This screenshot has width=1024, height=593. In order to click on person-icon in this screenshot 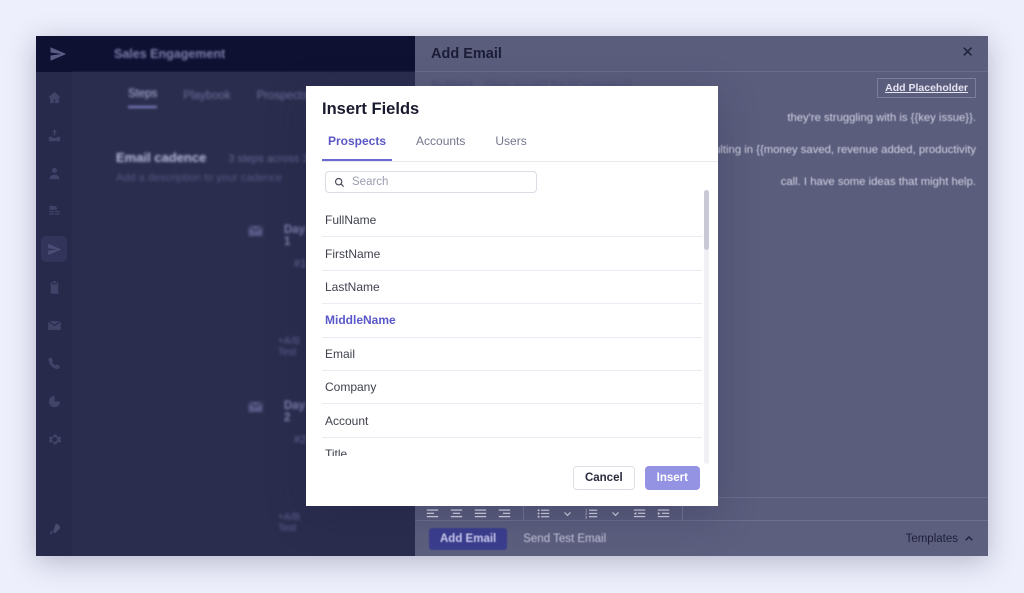, I will do `click(54, 173)`.